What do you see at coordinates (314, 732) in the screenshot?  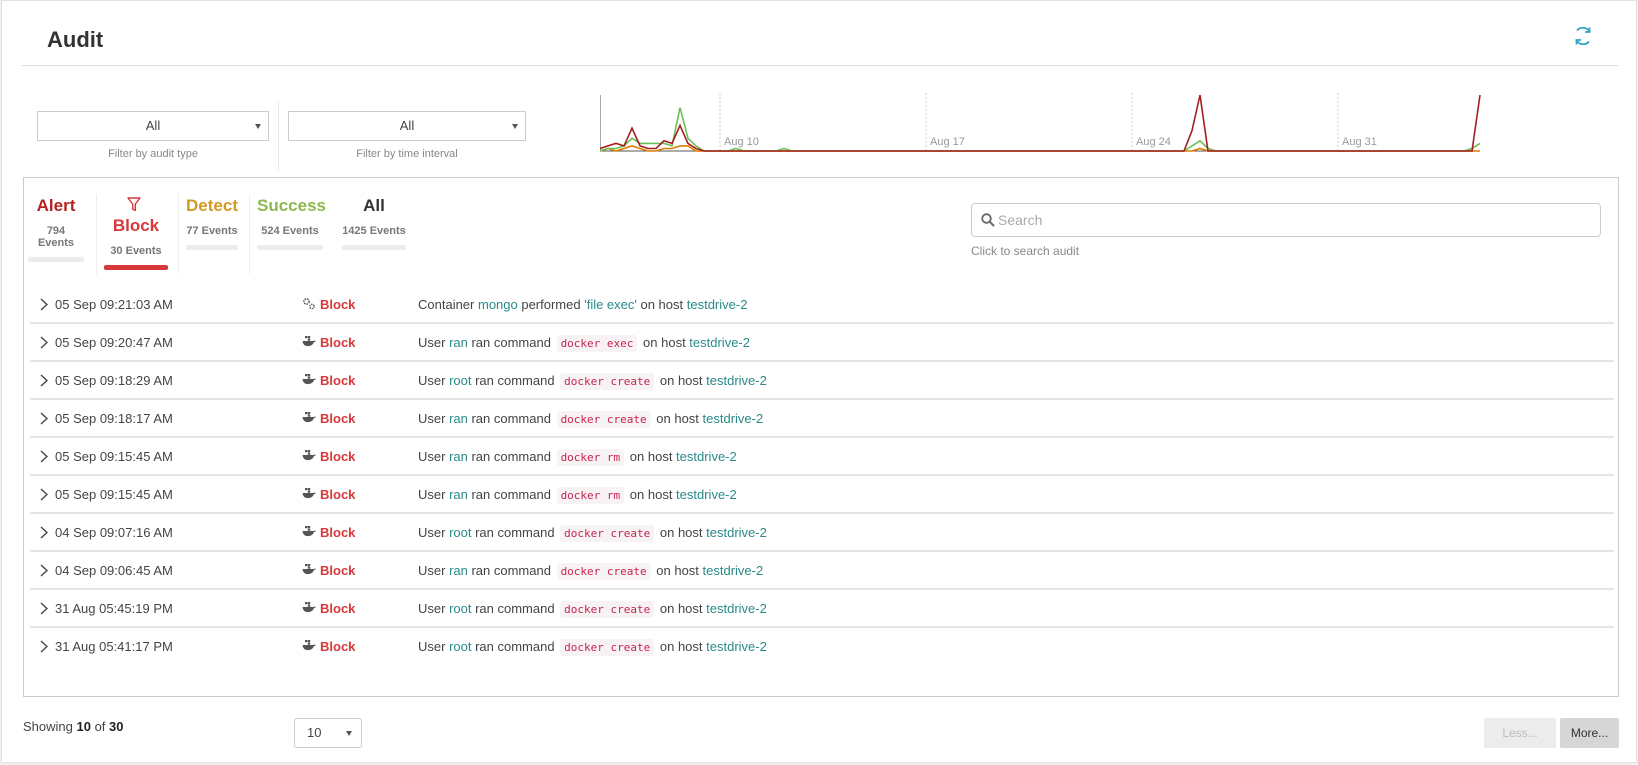 I see `page-size-value: 10` at bounding box center [314, 732].